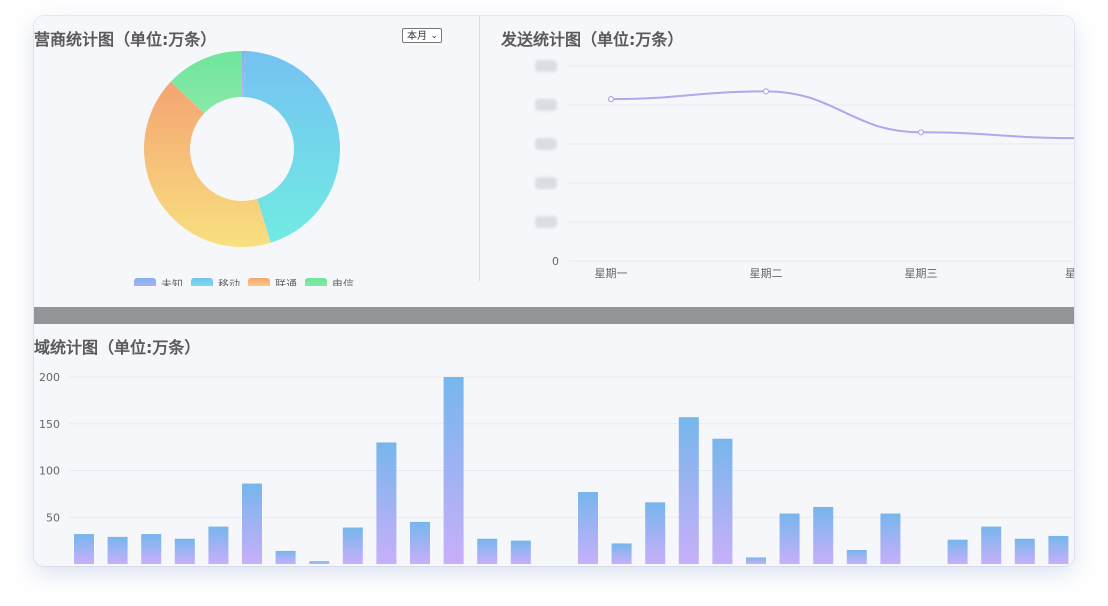 This screenshot has width=1108, height=606. Describe the element at coordinates (1069, 273) in the screenshot. I see `line-xtick-label: 星期` at that location.